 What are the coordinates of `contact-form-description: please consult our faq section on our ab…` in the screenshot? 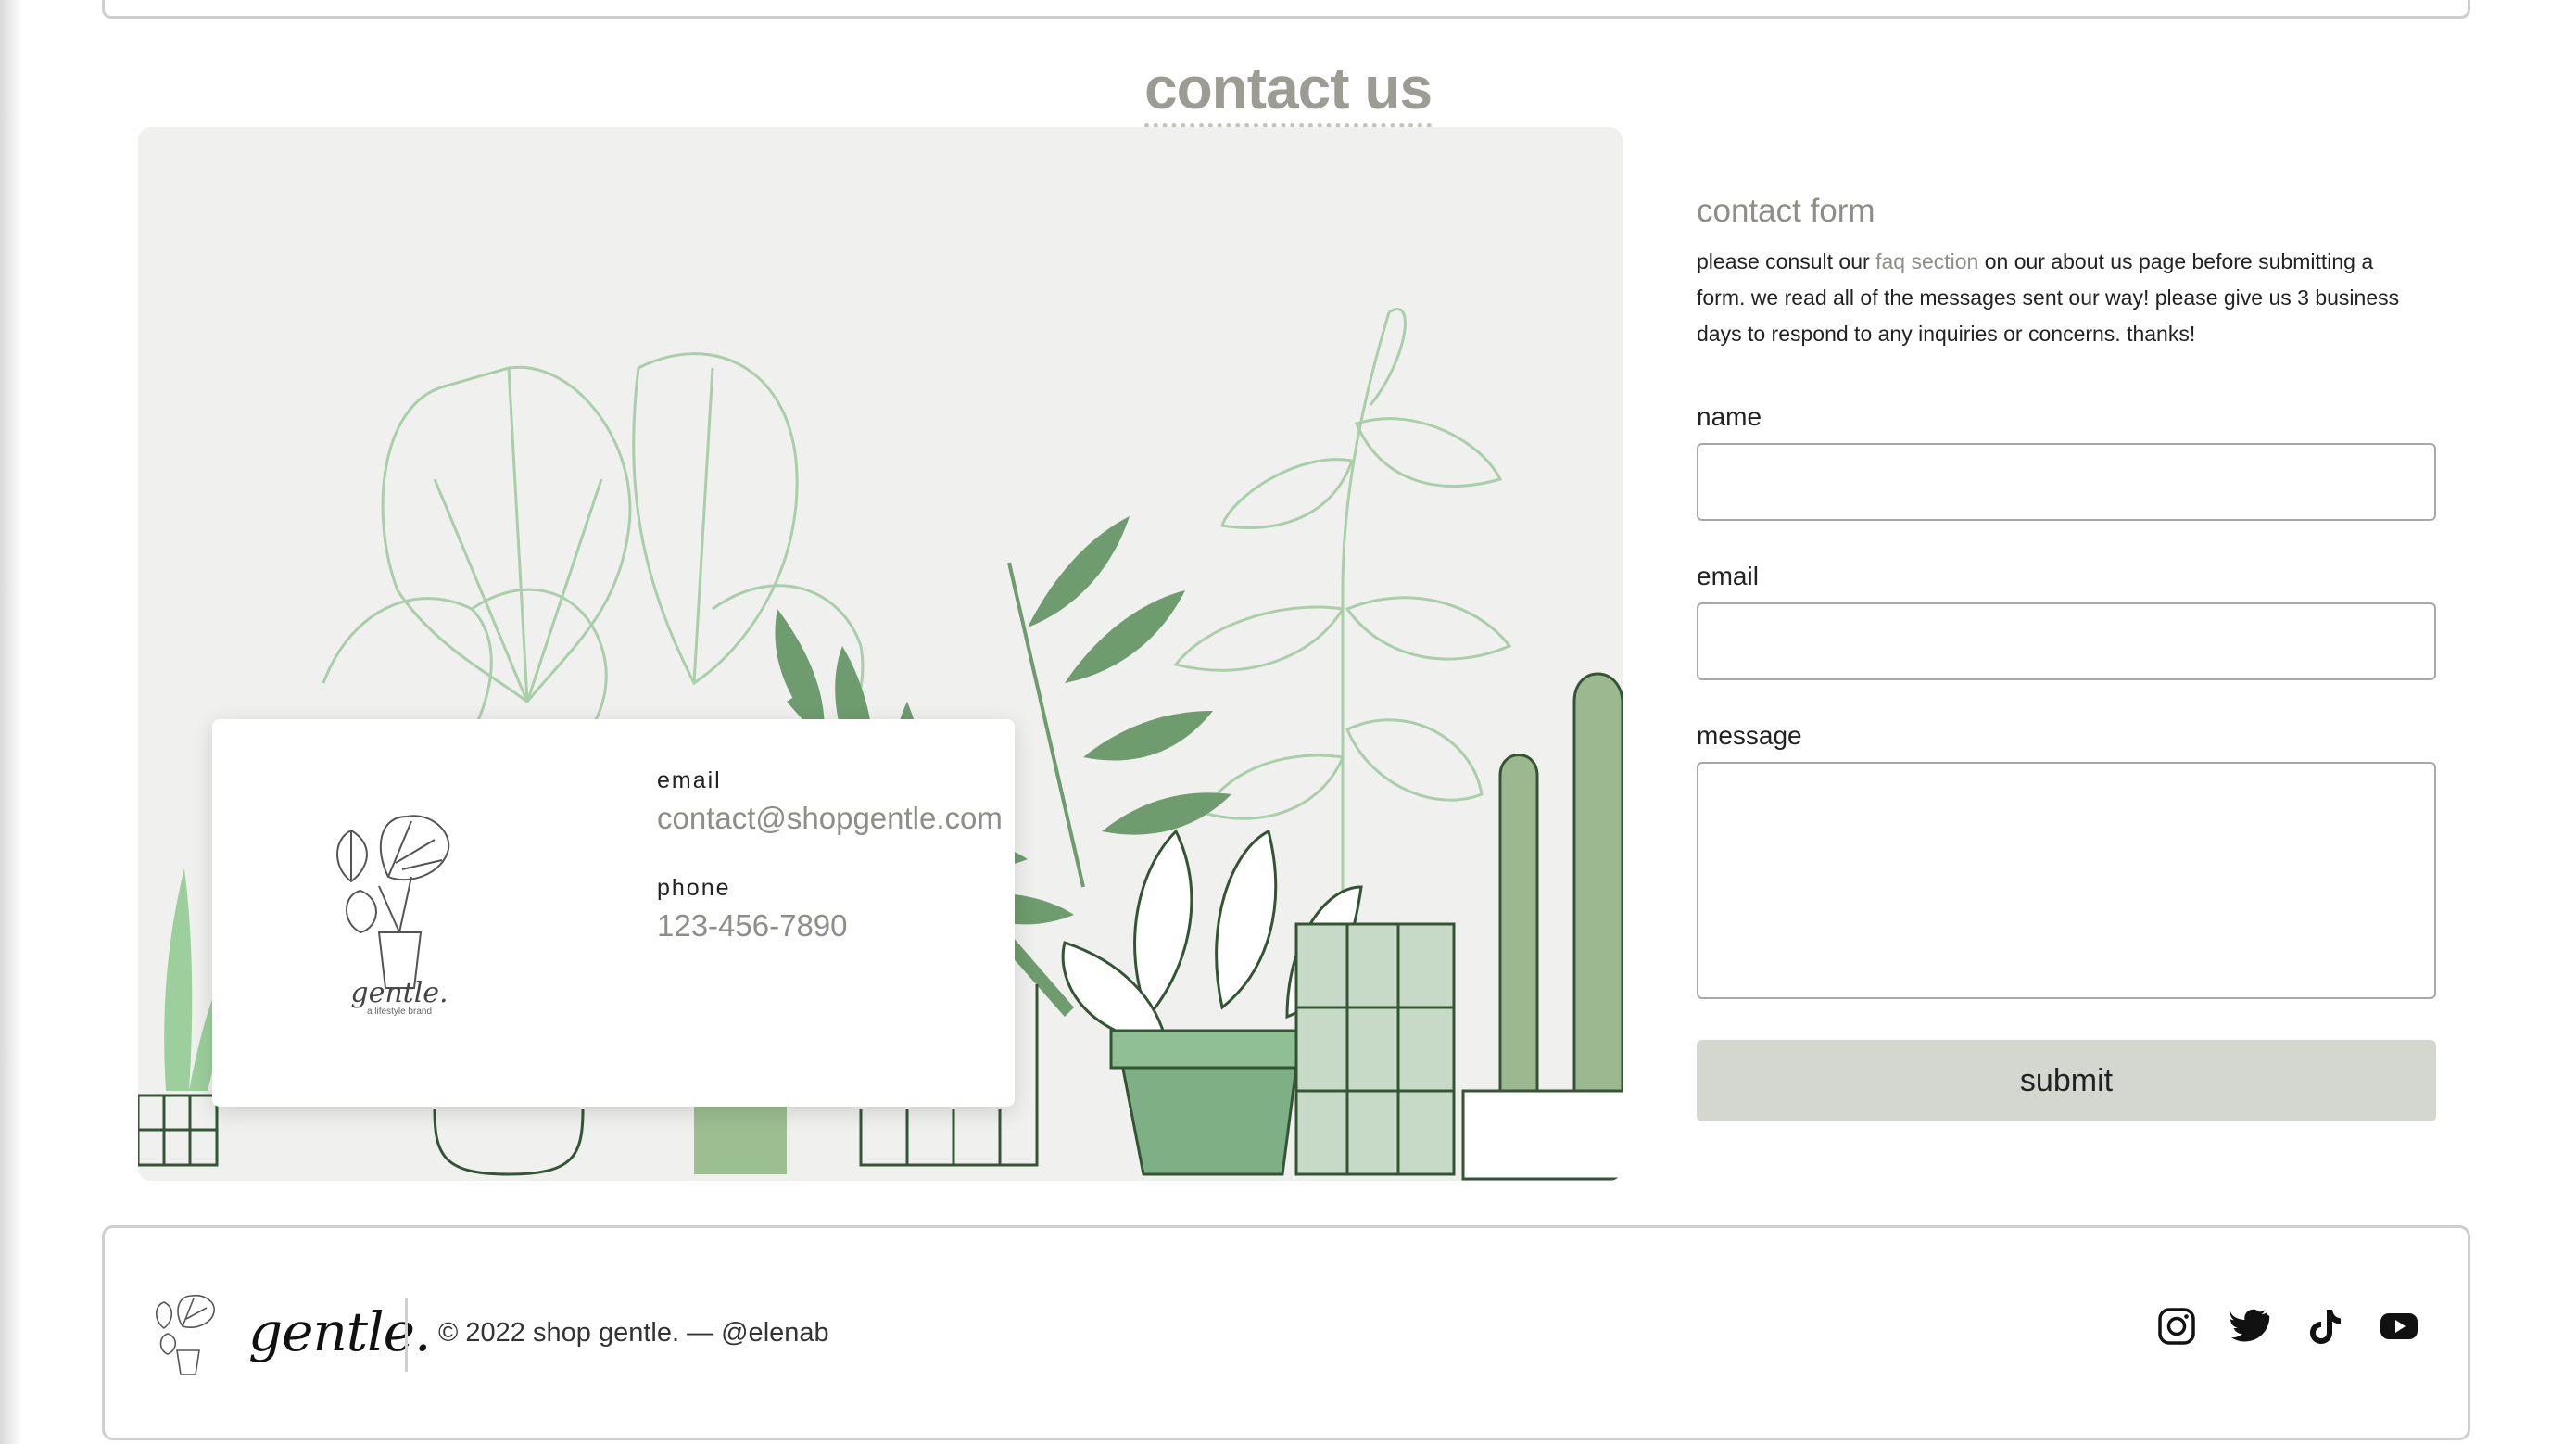 It's located at (2058, 298).